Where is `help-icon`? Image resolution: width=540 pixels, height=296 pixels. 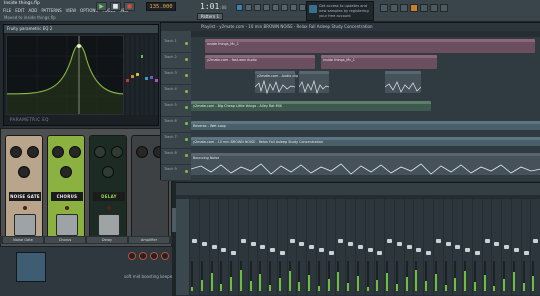 help-icon is located at coordinates (444, 8).